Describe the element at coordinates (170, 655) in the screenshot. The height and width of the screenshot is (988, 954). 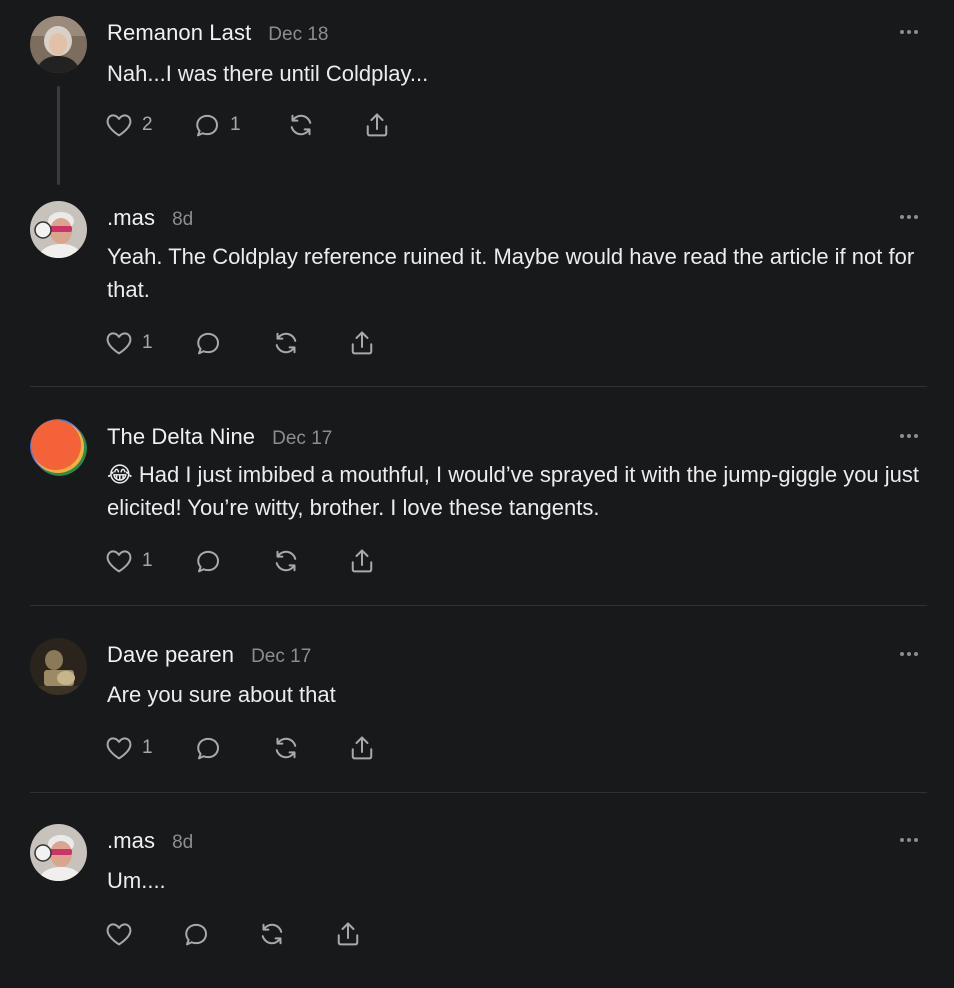
I see `author-name: Dave pearen` at that location.